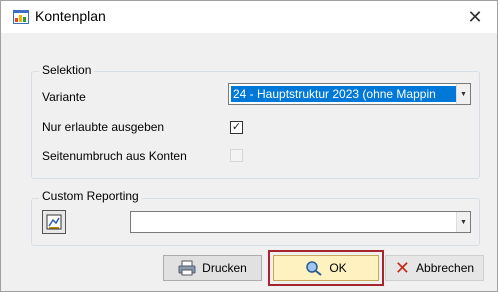 This screenshot has width=498, height=292. I want to click on print-button: Drucken, so click(212, 268).